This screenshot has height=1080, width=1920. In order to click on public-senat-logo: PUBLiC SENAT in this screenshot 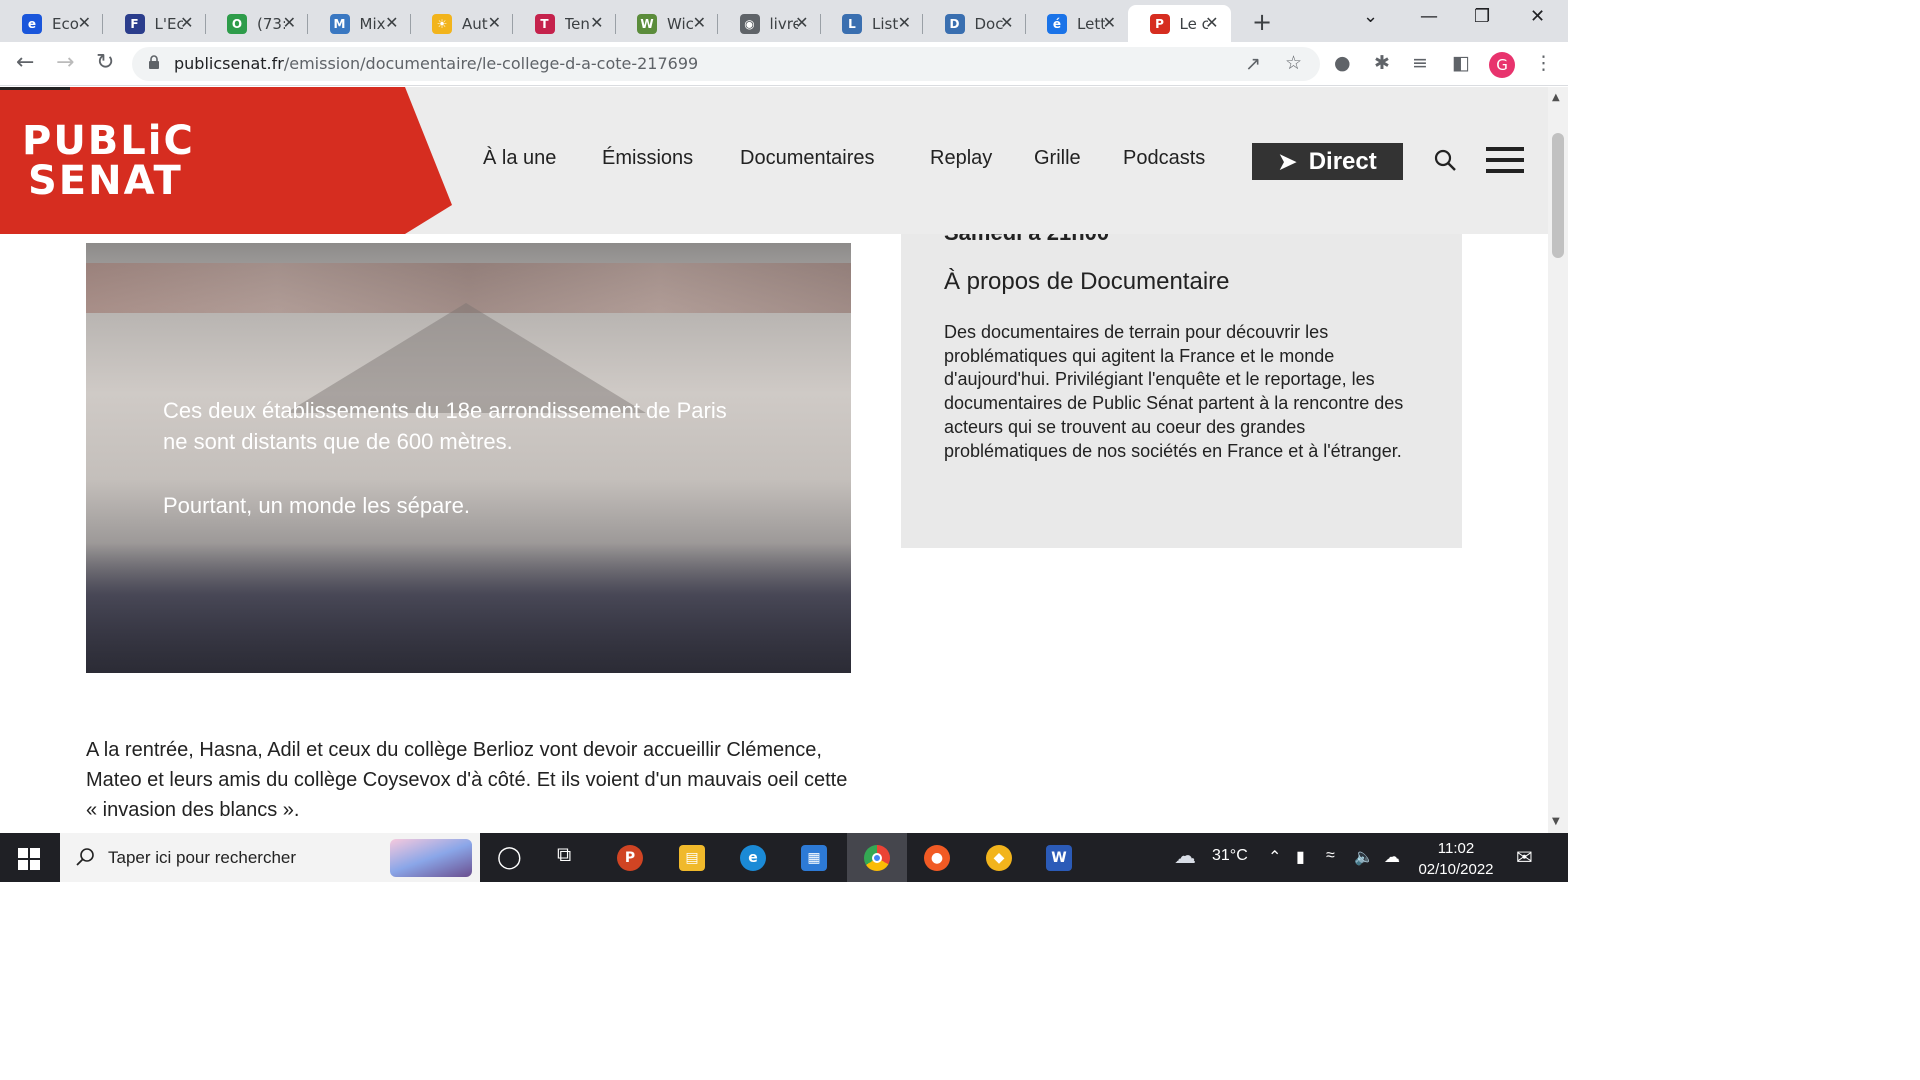, I will do `click(108, 161)`.